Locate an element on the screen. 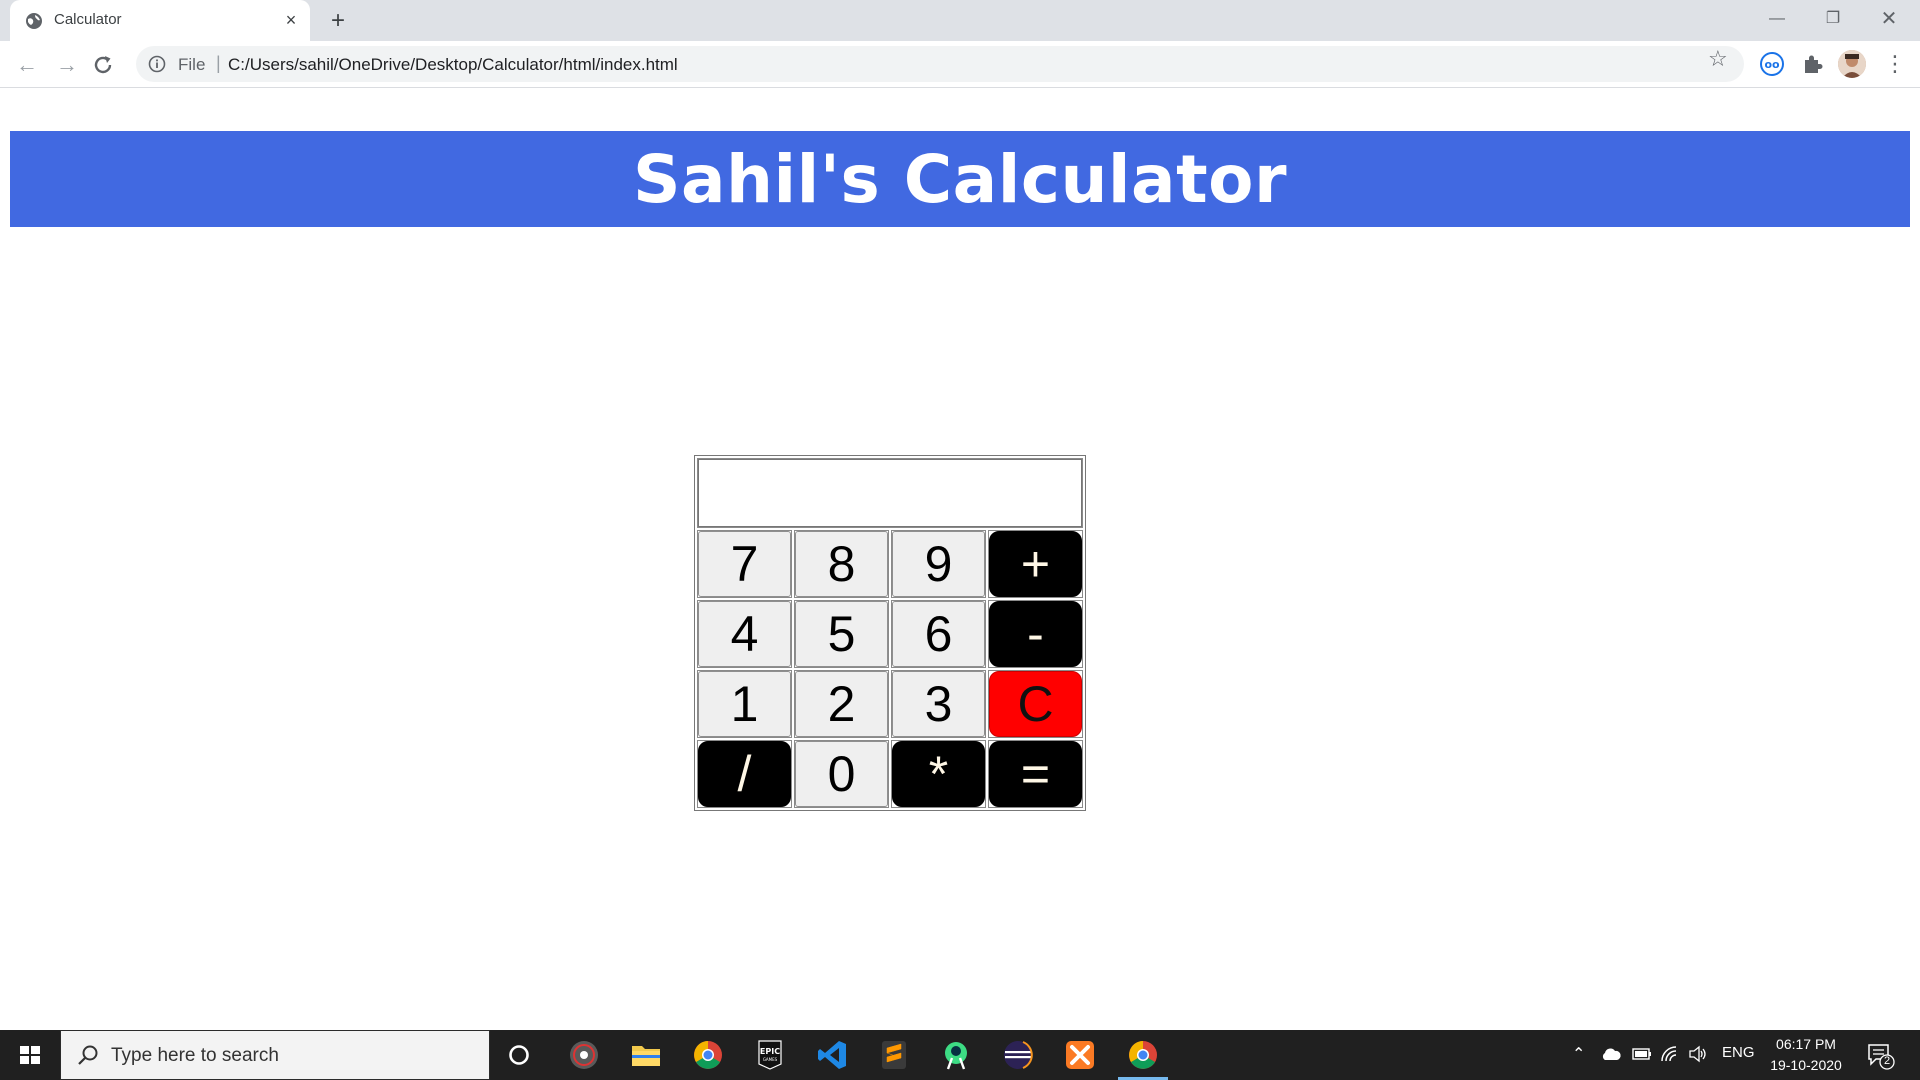  clock-date: 19-10-2020 is located at coordinates (1806, 1065).